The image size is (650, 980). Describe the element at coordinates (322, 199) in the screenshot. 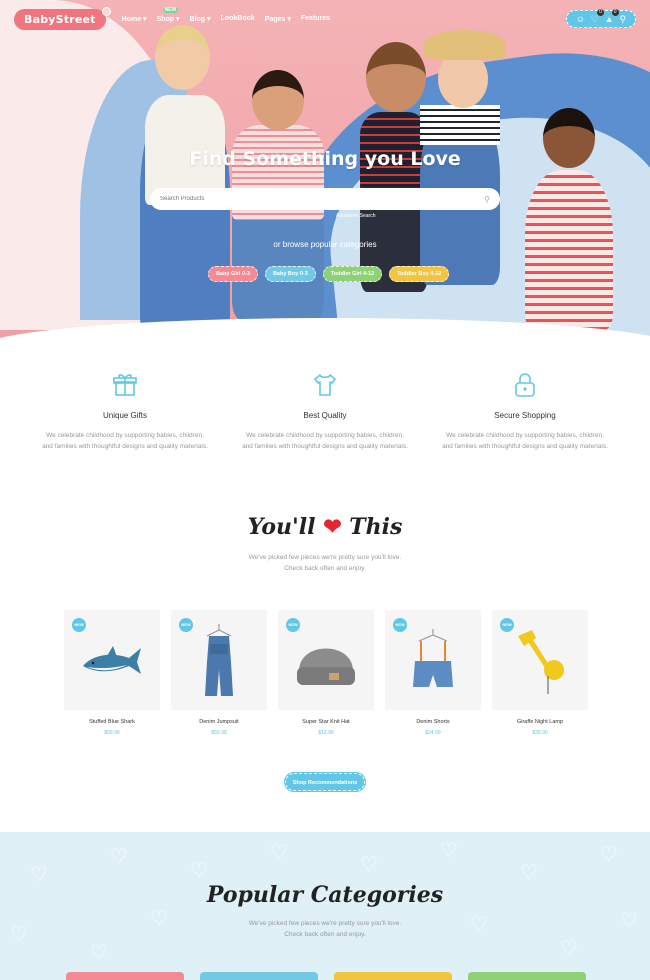

I see `search-input` at that location.